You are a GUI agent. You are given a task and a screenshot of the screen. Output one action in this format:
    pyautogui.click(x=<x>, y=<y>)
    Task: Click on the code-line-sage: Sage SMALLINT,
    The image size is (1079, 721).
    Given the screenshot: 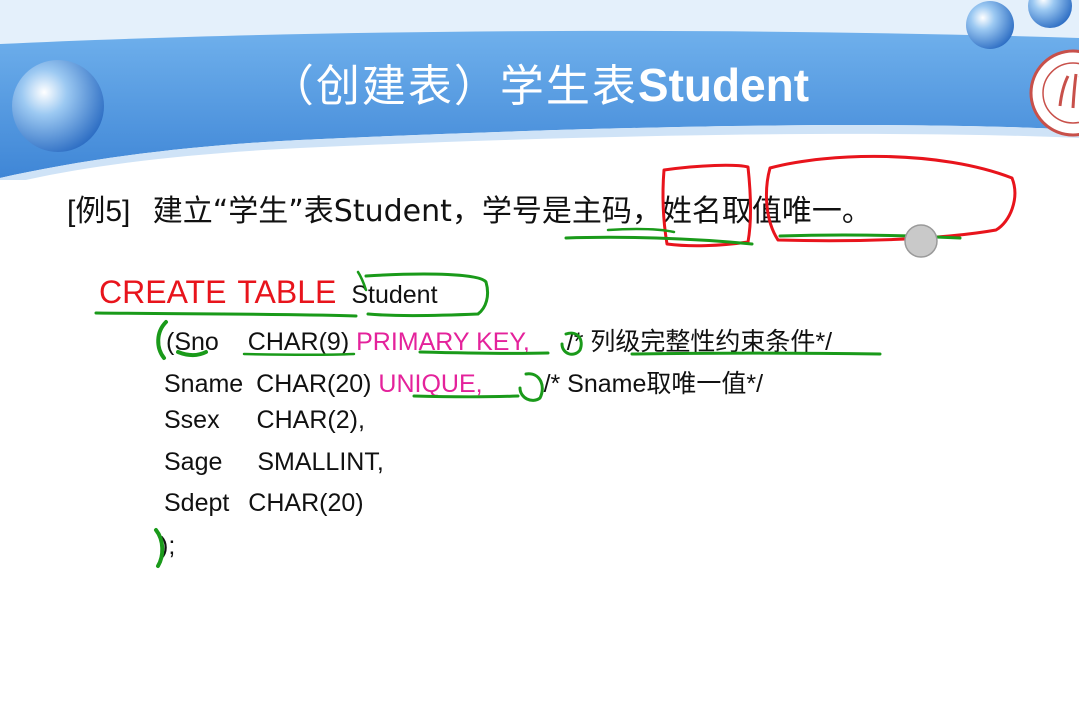 What is the action you would take?
    pyautogui.click(x=274, y=462)
    